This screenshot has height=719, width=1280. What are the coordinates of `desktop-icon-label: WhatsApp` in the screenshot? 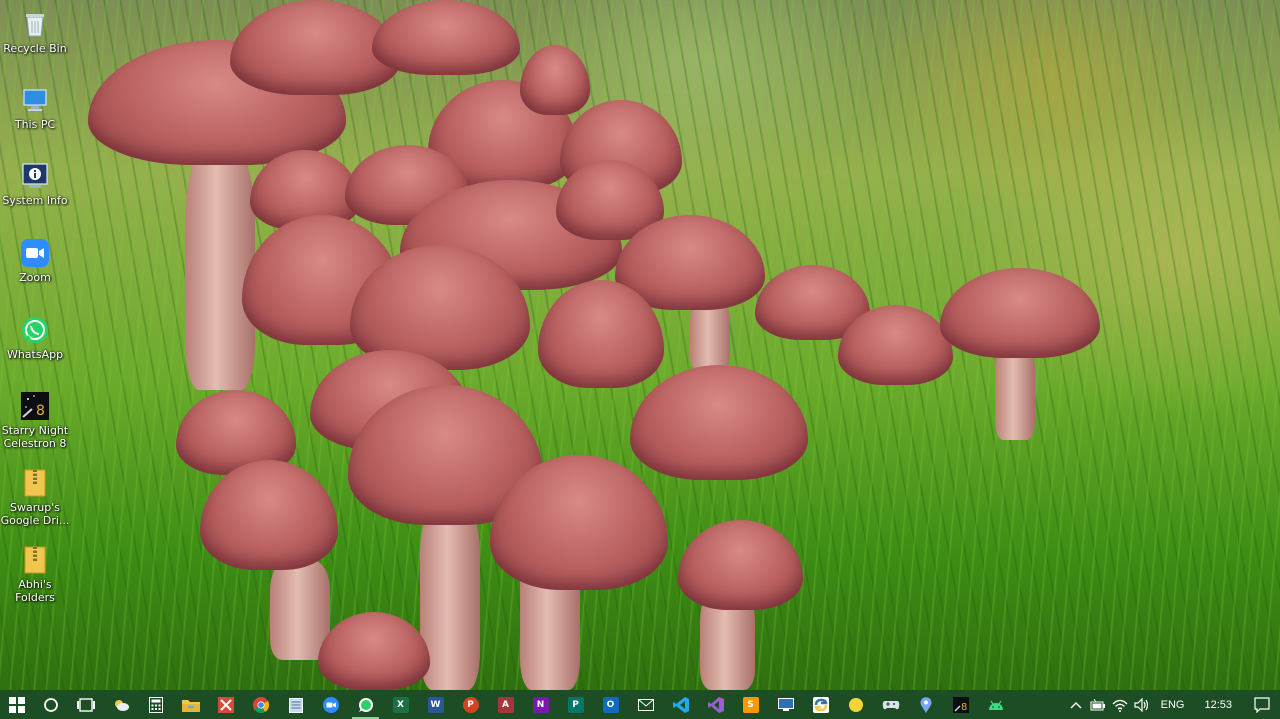 It's located at (35, 354).